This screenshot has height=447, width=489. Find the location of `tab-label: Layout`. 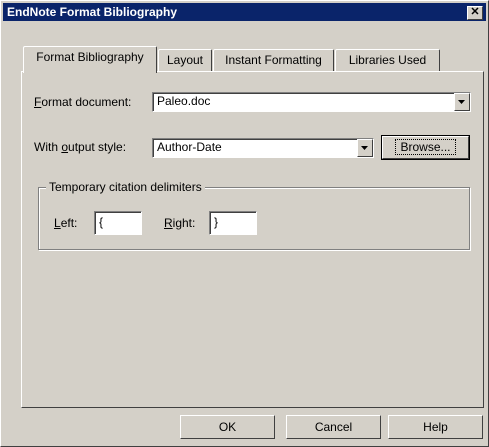

tab-label: Layout is located at coordinates (185, 60).